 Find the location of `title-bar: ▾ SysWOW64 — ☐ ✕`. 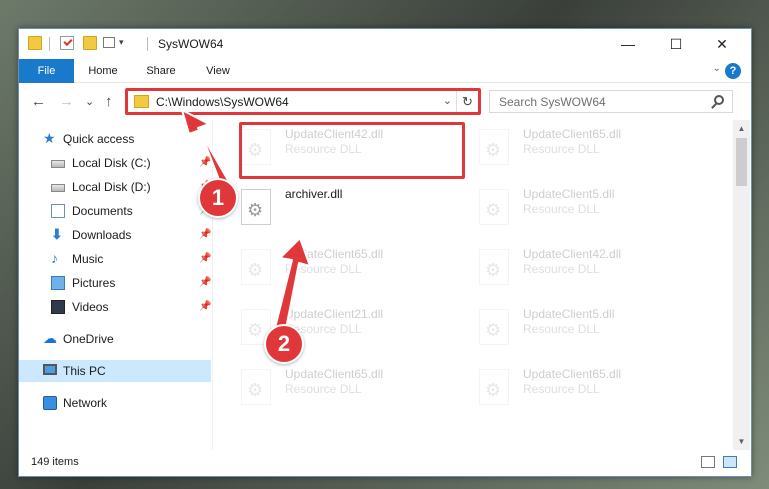

title-bar: ▾ SysWOW64 — ☐ ✕ is located at coordinates (385, 44).